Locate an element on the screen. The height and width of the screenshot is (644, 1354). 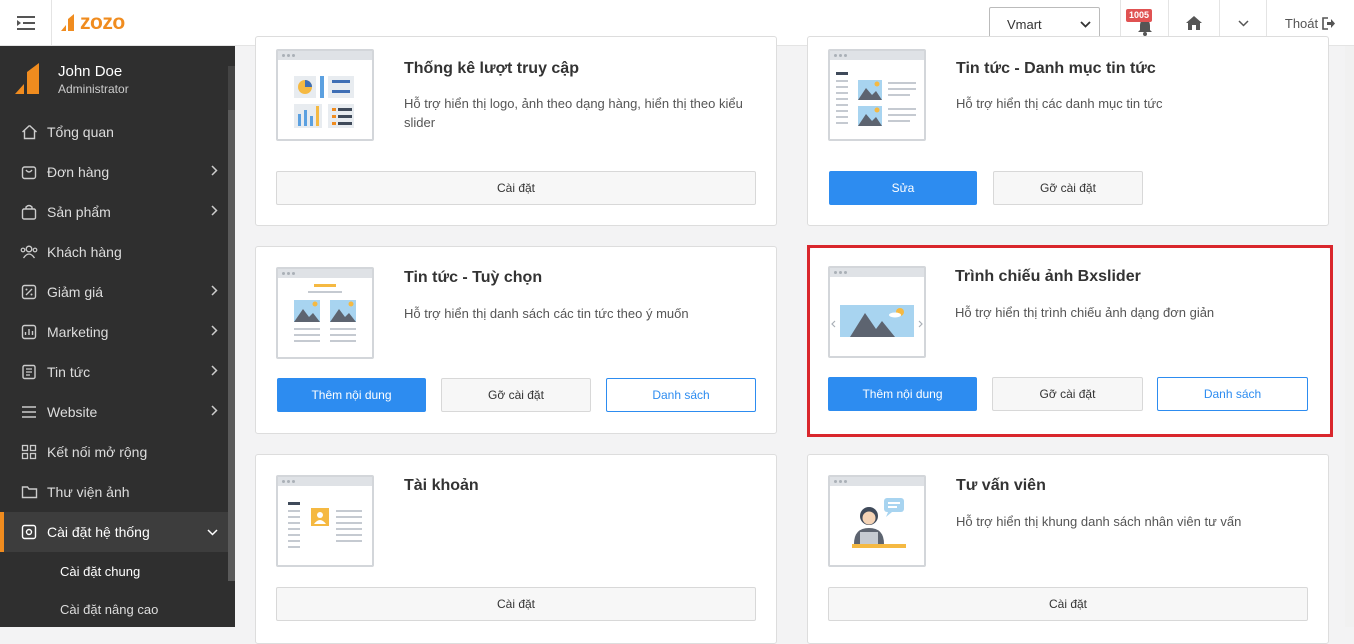
plugin-title: Tin tức - Tuỳ chọn is located at coordinates (473, 277).